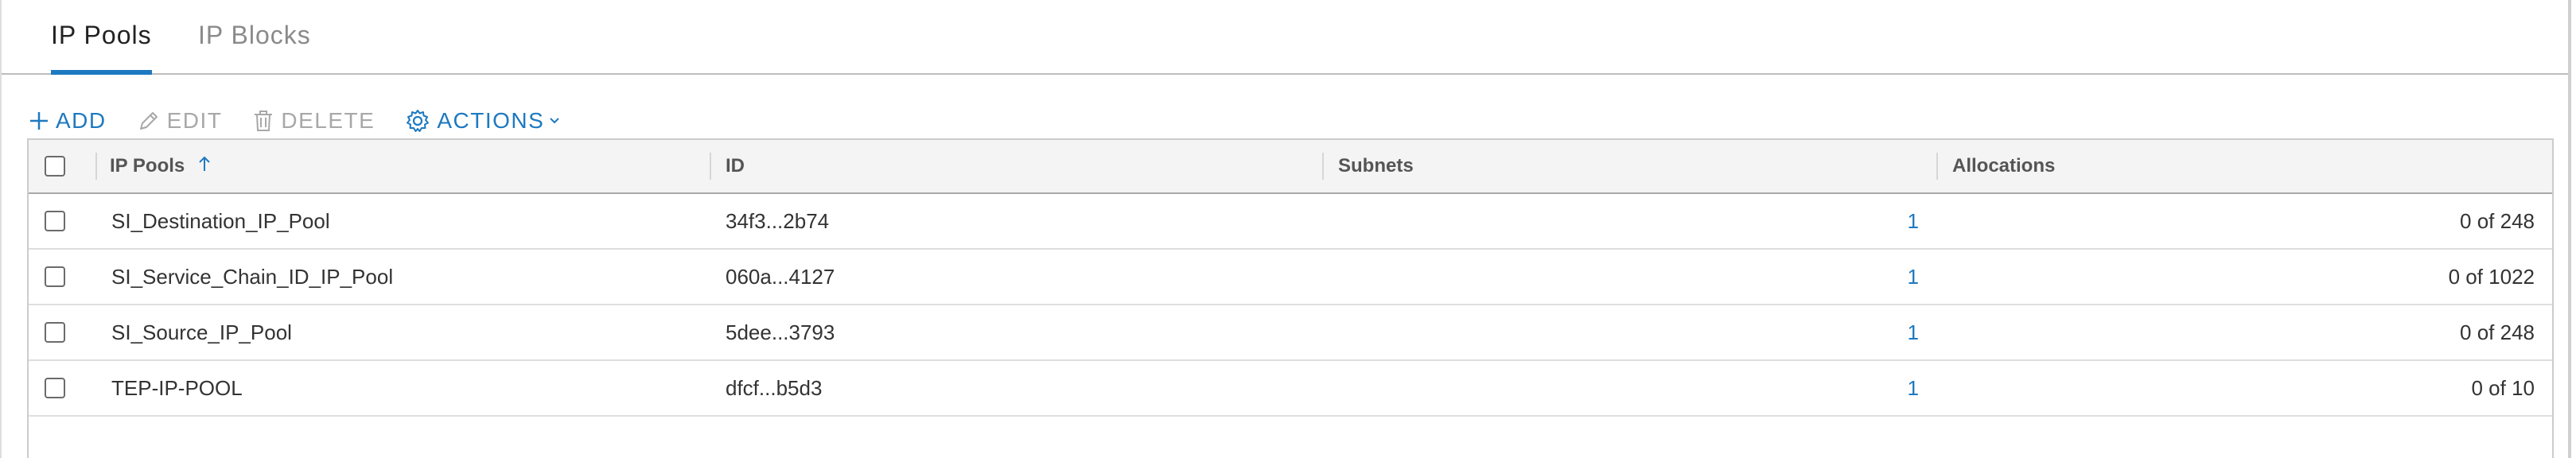  What do you see at coordinates (263, 121) in the screenshot?
I see `trash-icon` at bounding box center [263, 121].